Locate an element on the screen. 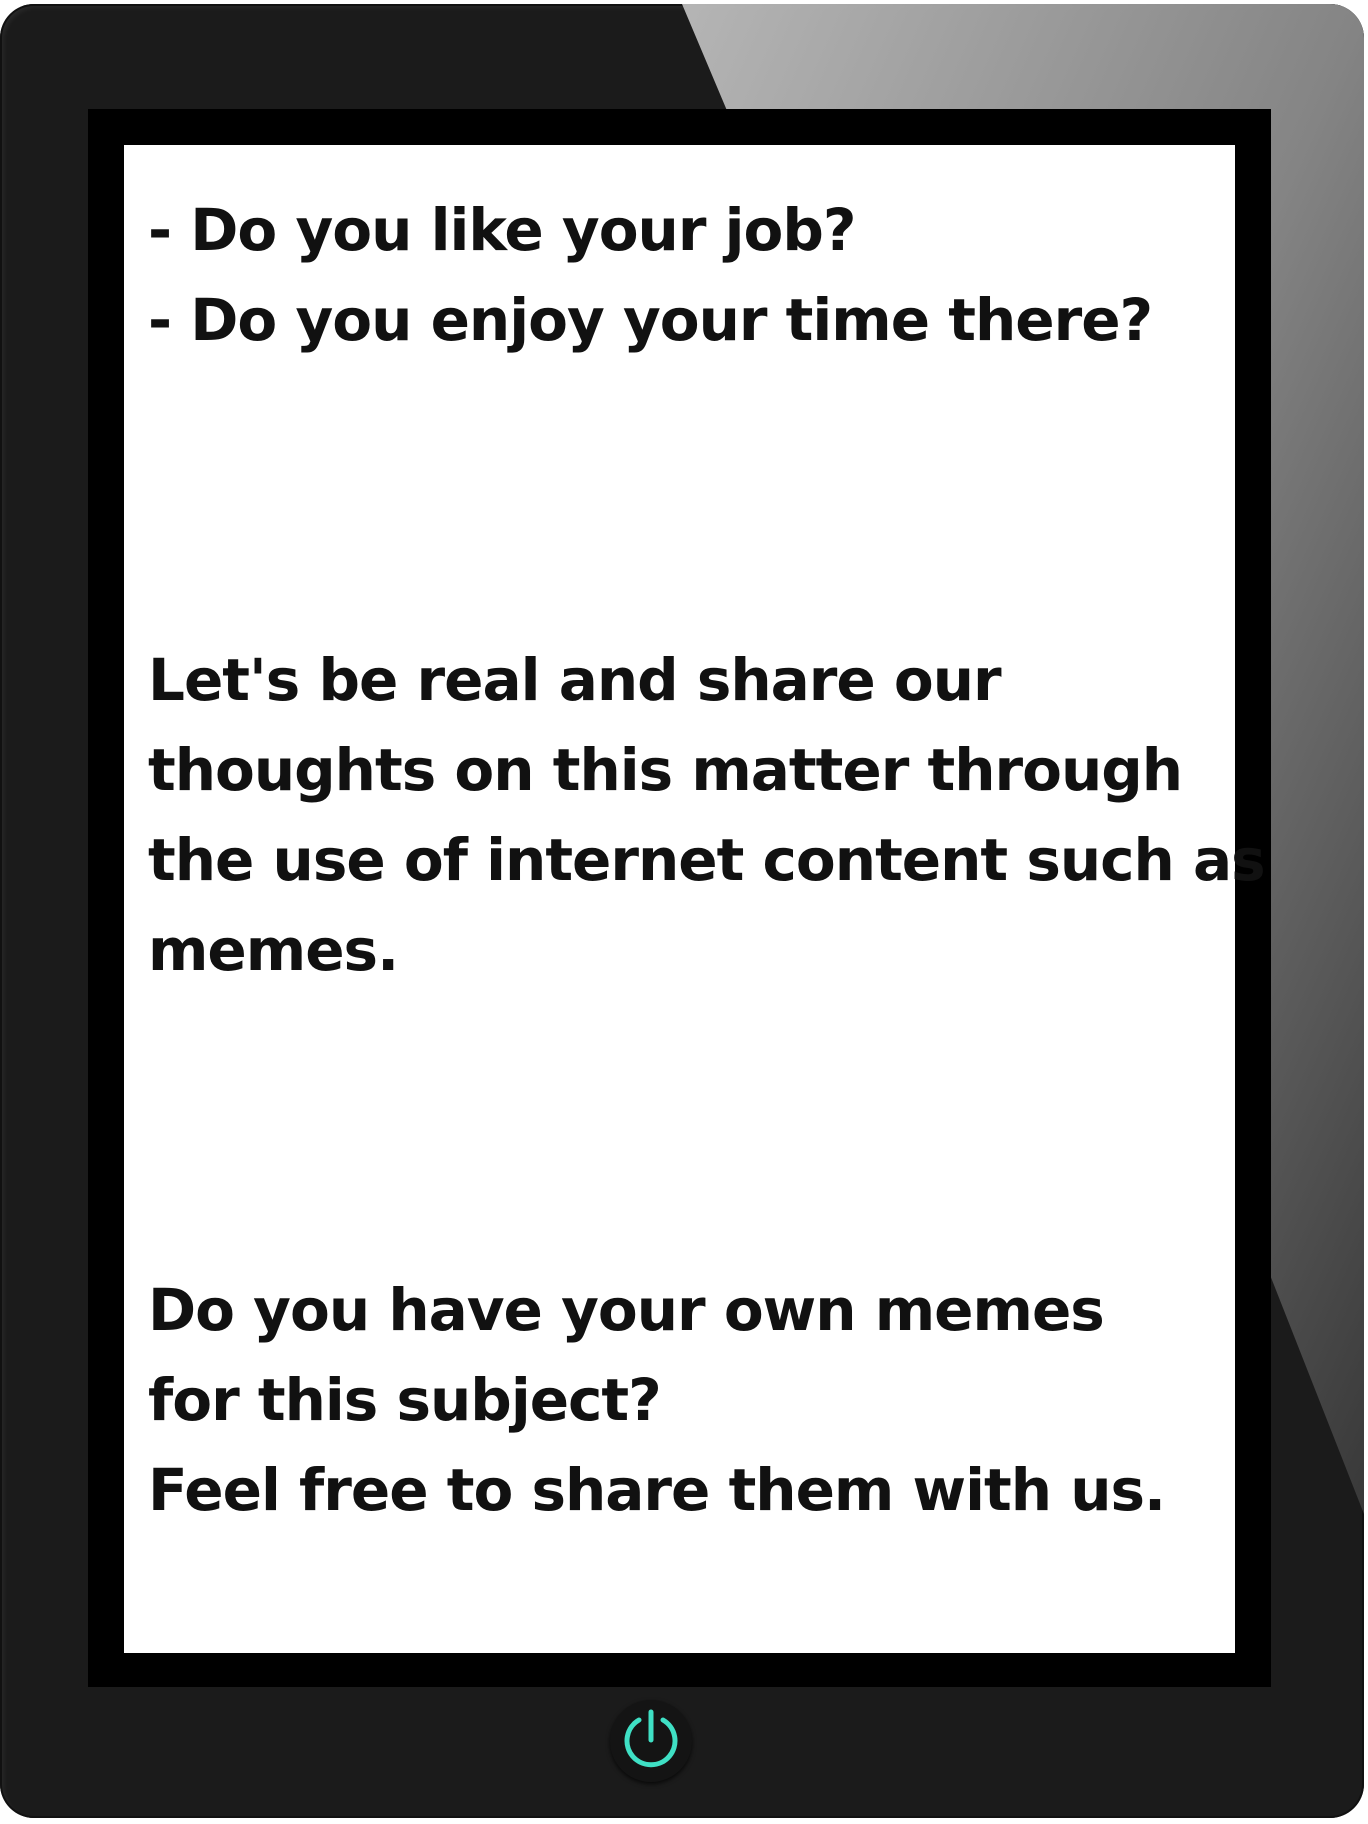 The height and width of the screenshot is (1824, 1368). closing-line: Feel free to share them with us. is located at coordinates (657, 1490).